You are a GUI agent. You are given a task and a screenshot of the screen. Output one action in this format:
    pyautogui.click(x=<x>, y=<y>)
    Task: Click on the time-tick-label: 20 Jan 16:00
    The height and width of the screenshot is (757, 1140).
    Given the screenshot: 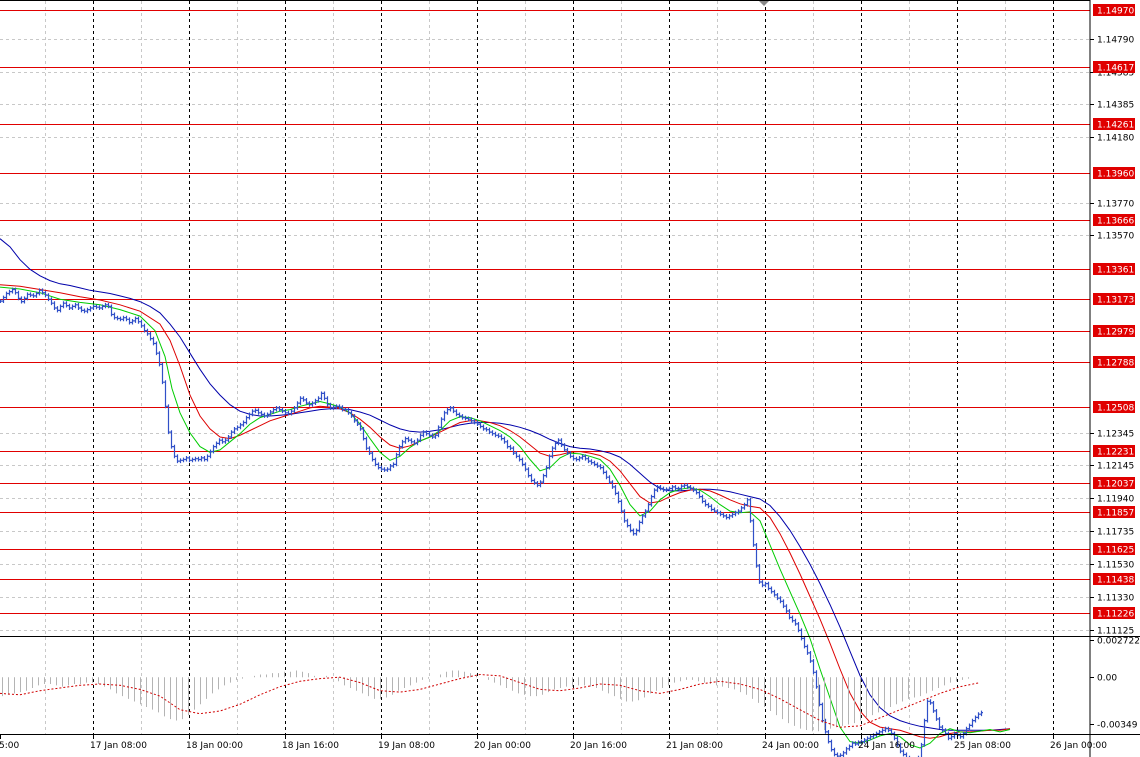 What is the action you would take?
    pyautogui.click(x=598, y=746)
    